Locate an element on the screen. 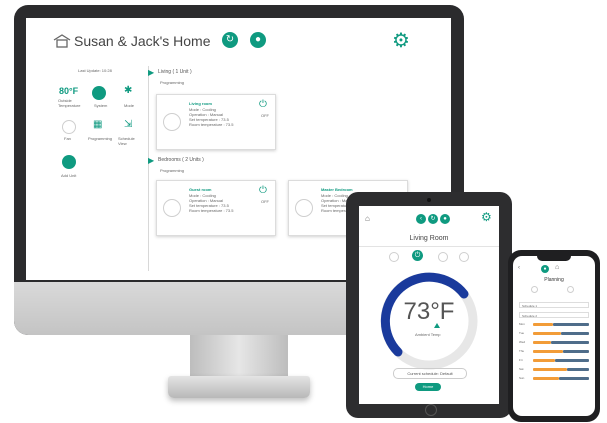 Image resolution: width=607 pixels, height=423 pixels. group-title-bedrooms: Bedrooms ( 2 Units ) is located at coordinates (181, 160).